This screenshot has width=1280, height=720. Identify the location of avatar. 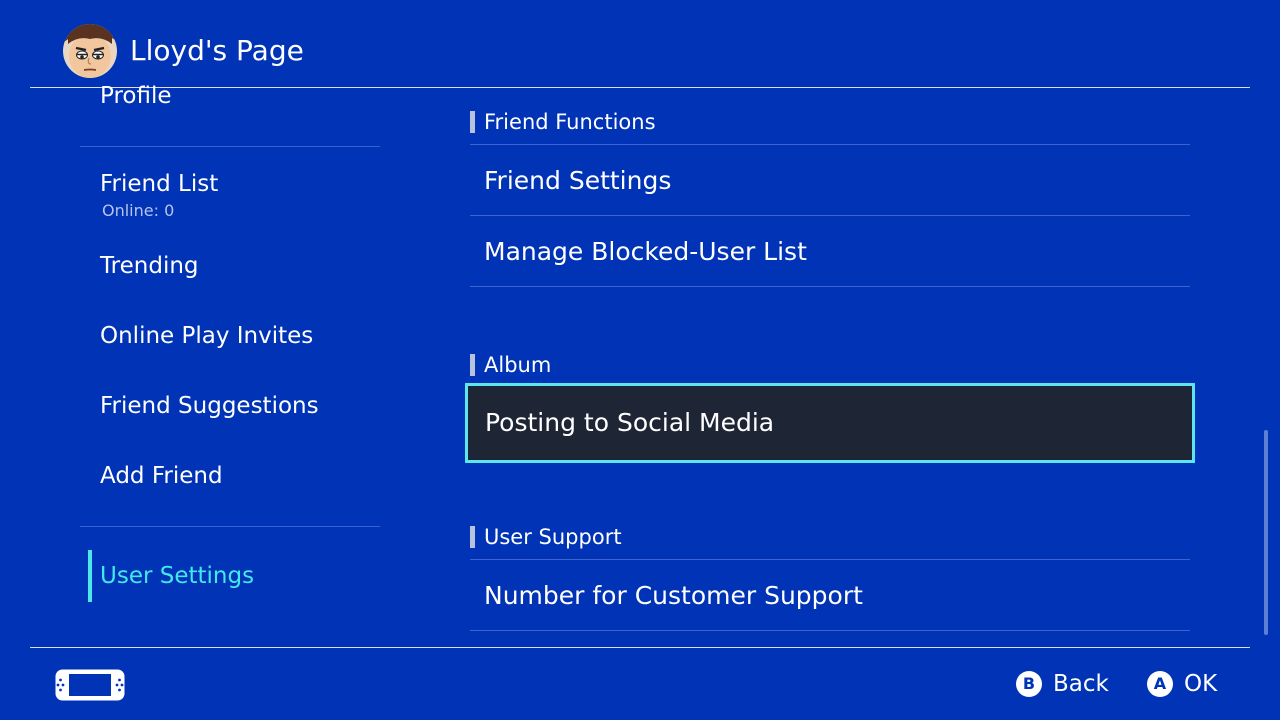
(90, 51).